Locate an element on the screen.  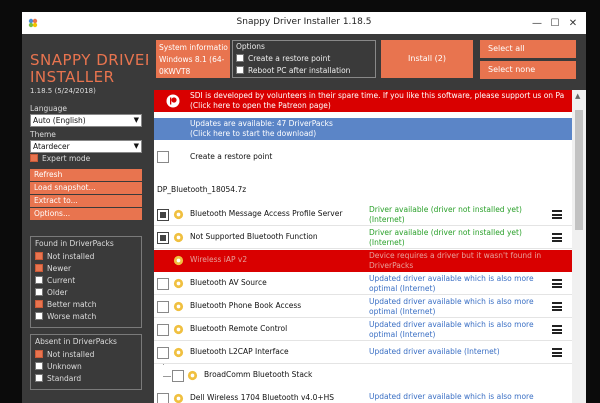
minimize-button: — is located at coordinates (537, 23).